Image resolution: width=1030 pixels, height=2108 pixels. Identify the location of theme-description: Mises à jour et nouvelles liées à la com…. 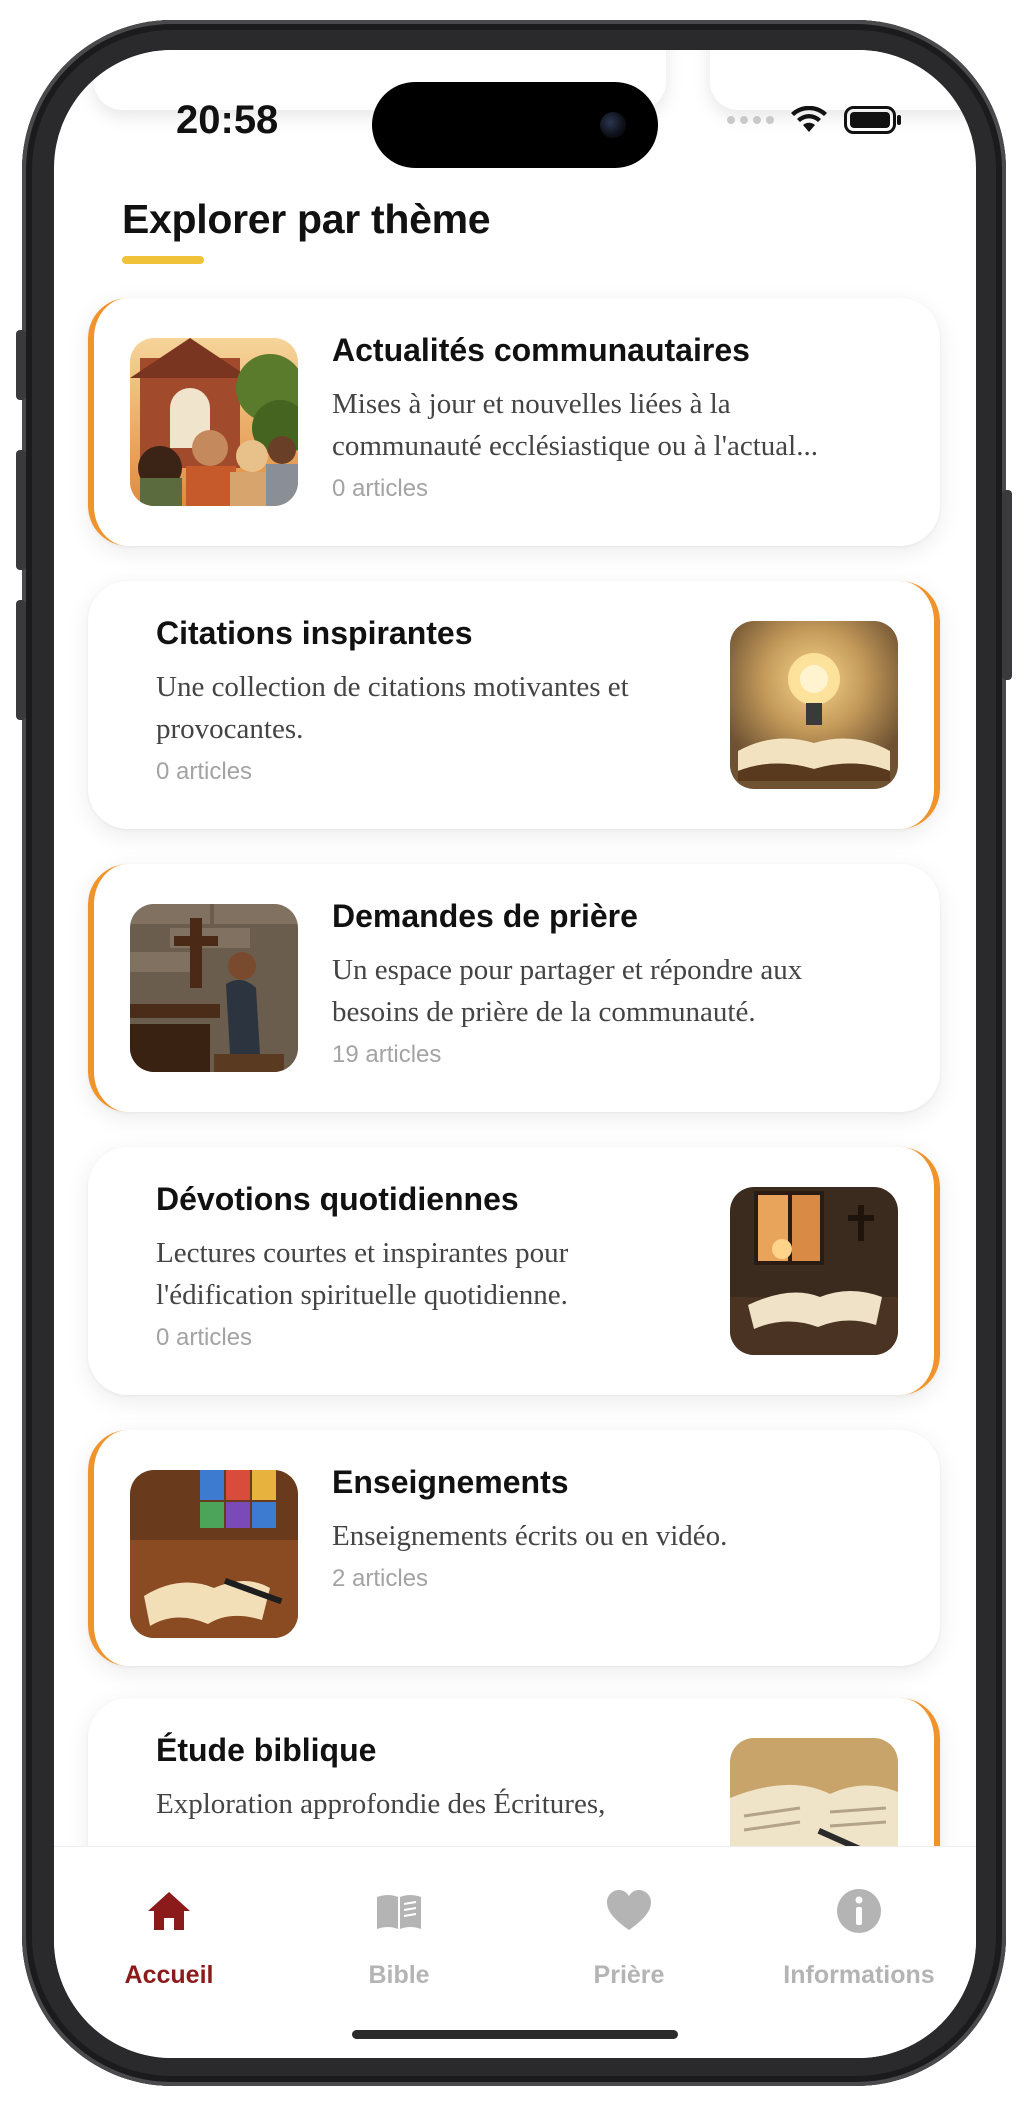
(575, 425).